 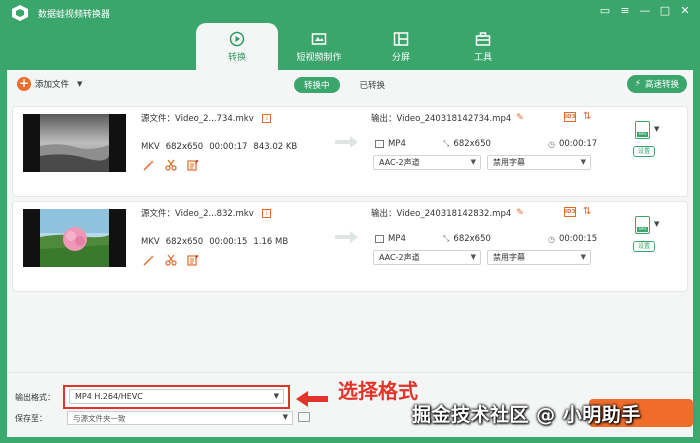 What do you see at coordinates (319, 58) in the screenshot?
I see `tab-short-video-label: 短视频制作` at bounding box center [319, 58].